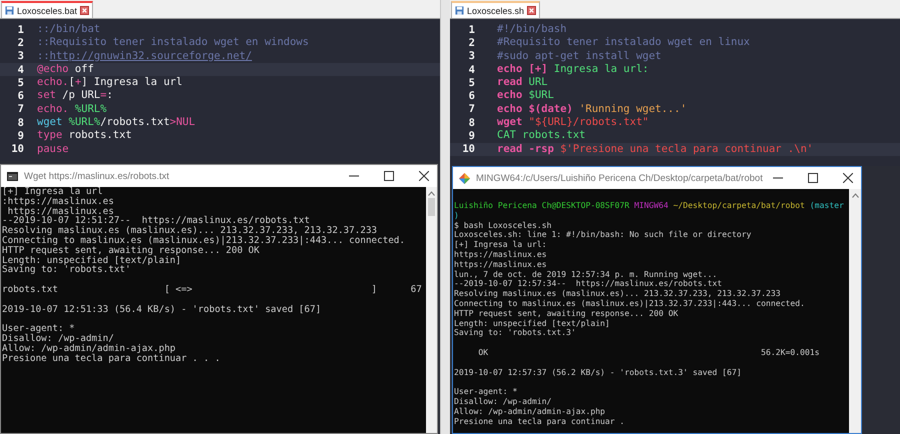 Image resolution: width=900 pixels, height=434 pixels. What do you see at coordinates (579, 56) in the screenshot?
I see `code-line: #sudo apt-get install wget` at bounding box center [579, 56].